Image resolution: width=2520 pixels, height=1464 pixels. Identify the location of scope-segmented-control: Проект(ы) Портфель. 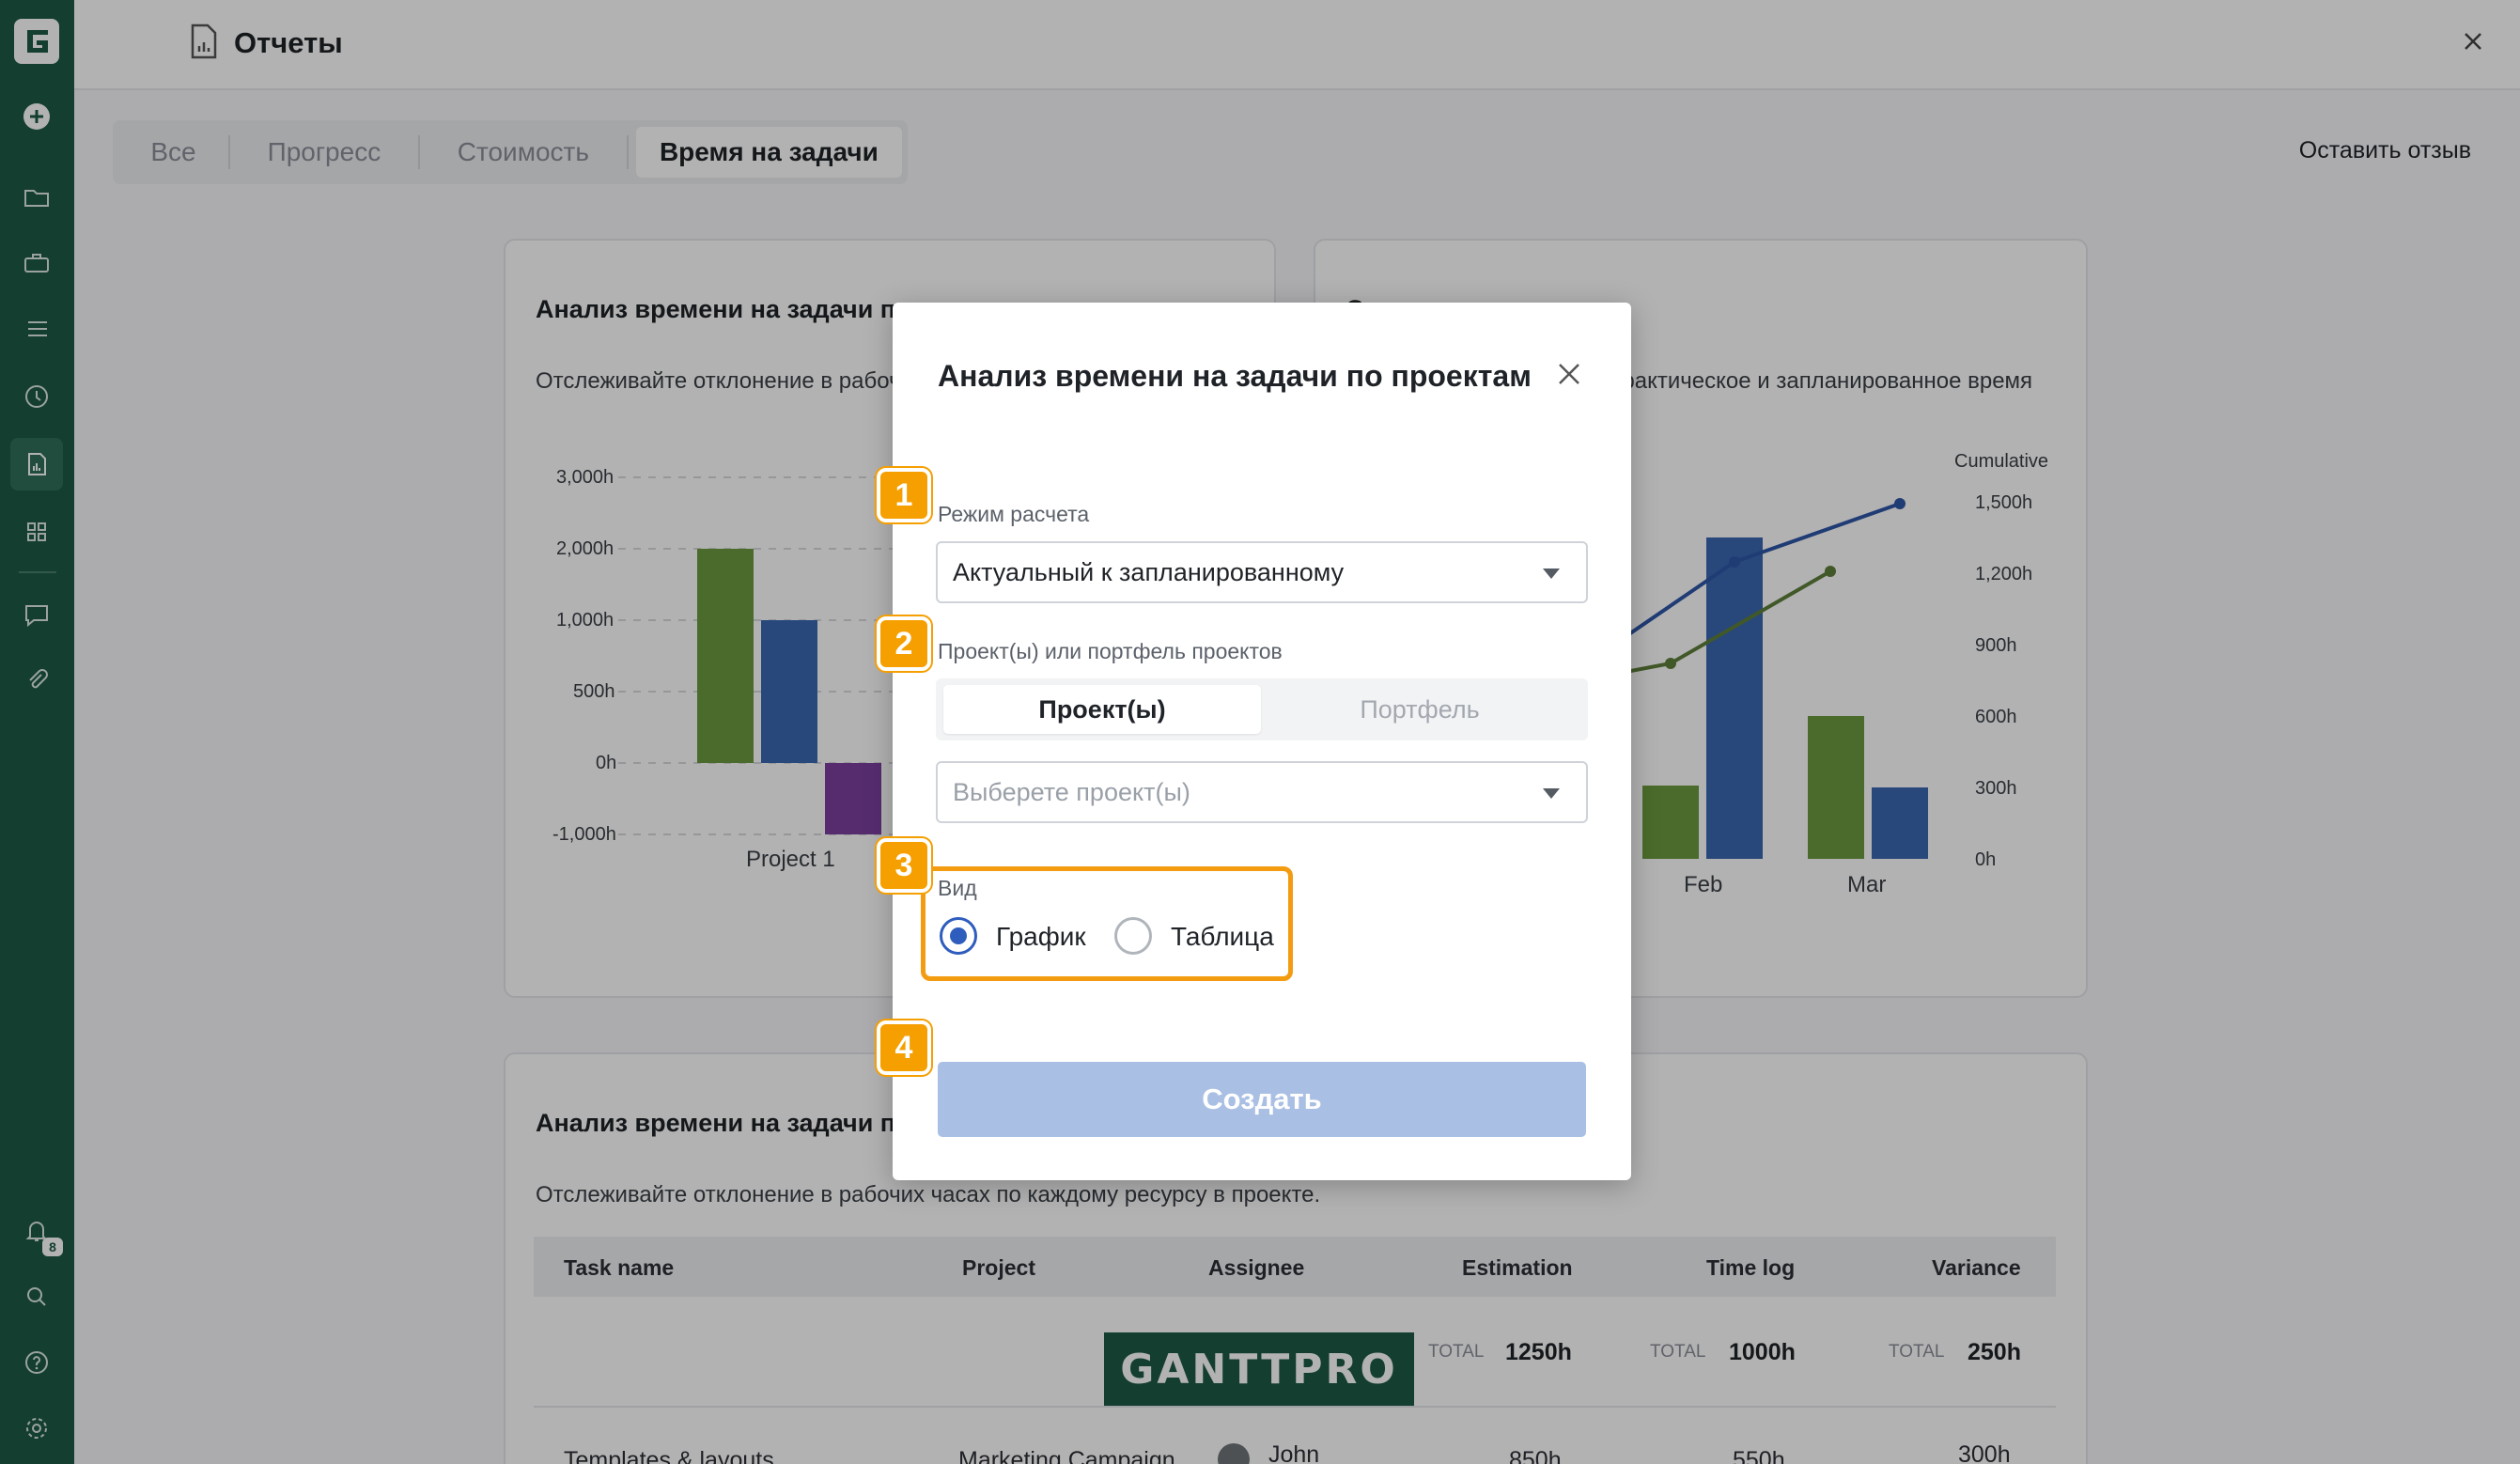
(1262, 709).